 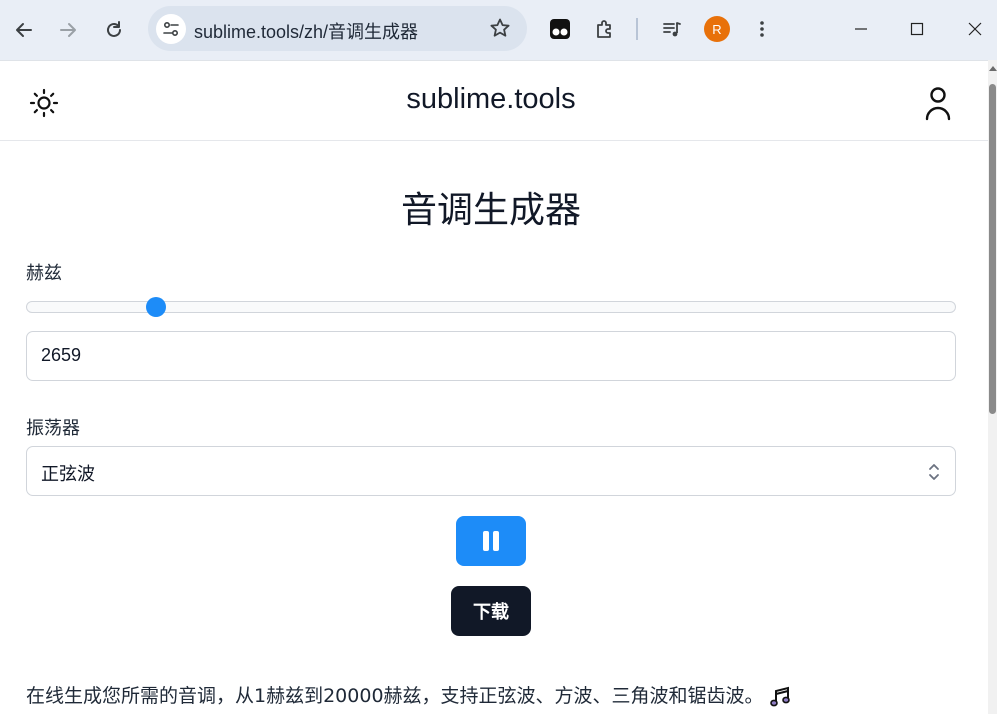 I want to click on minimize-button, so click(x=861, y=29).